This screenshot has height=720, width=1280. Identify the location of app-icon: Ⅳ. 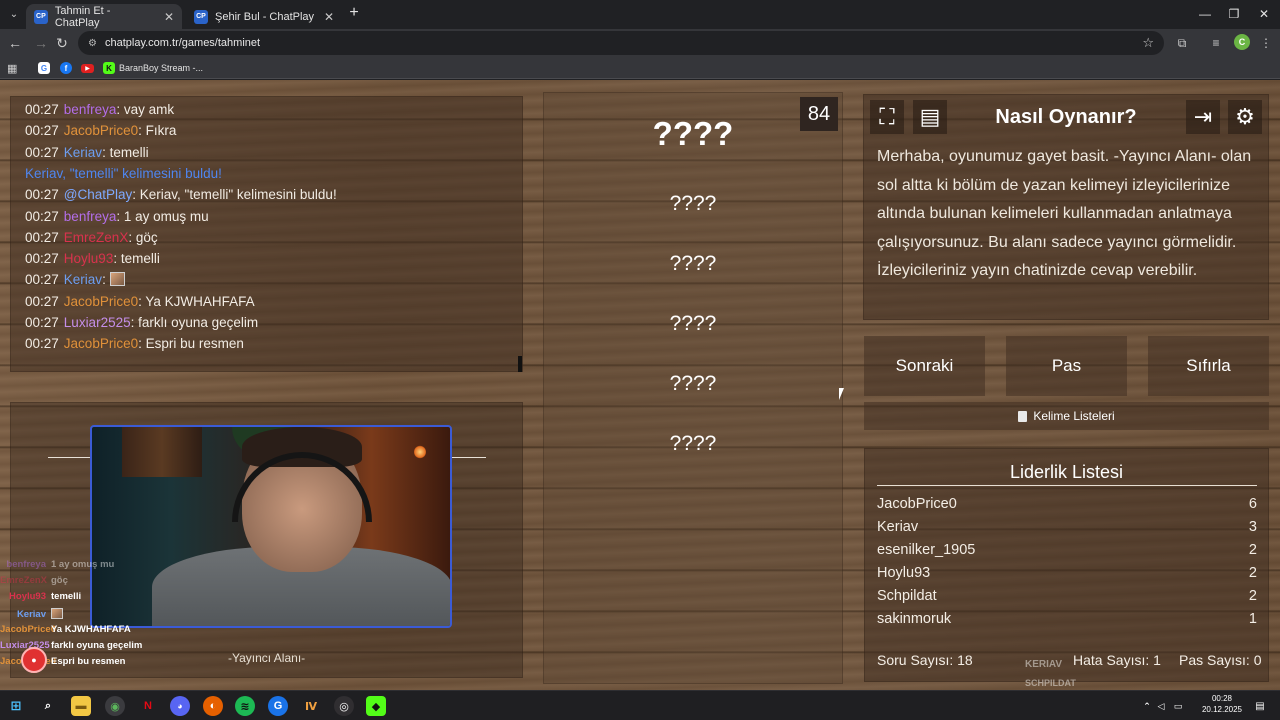
(311, 706).